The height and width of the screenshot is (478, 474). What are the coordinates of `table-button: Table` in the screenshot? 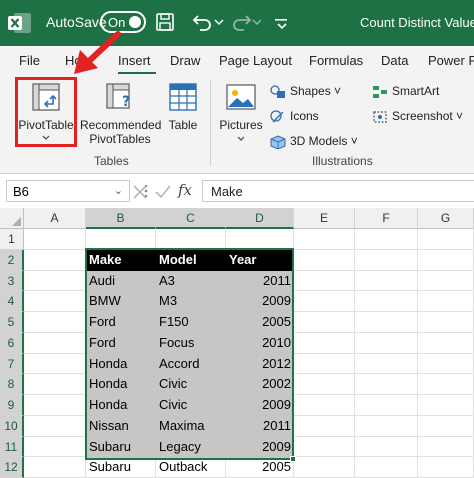 It's located at (183, 114).